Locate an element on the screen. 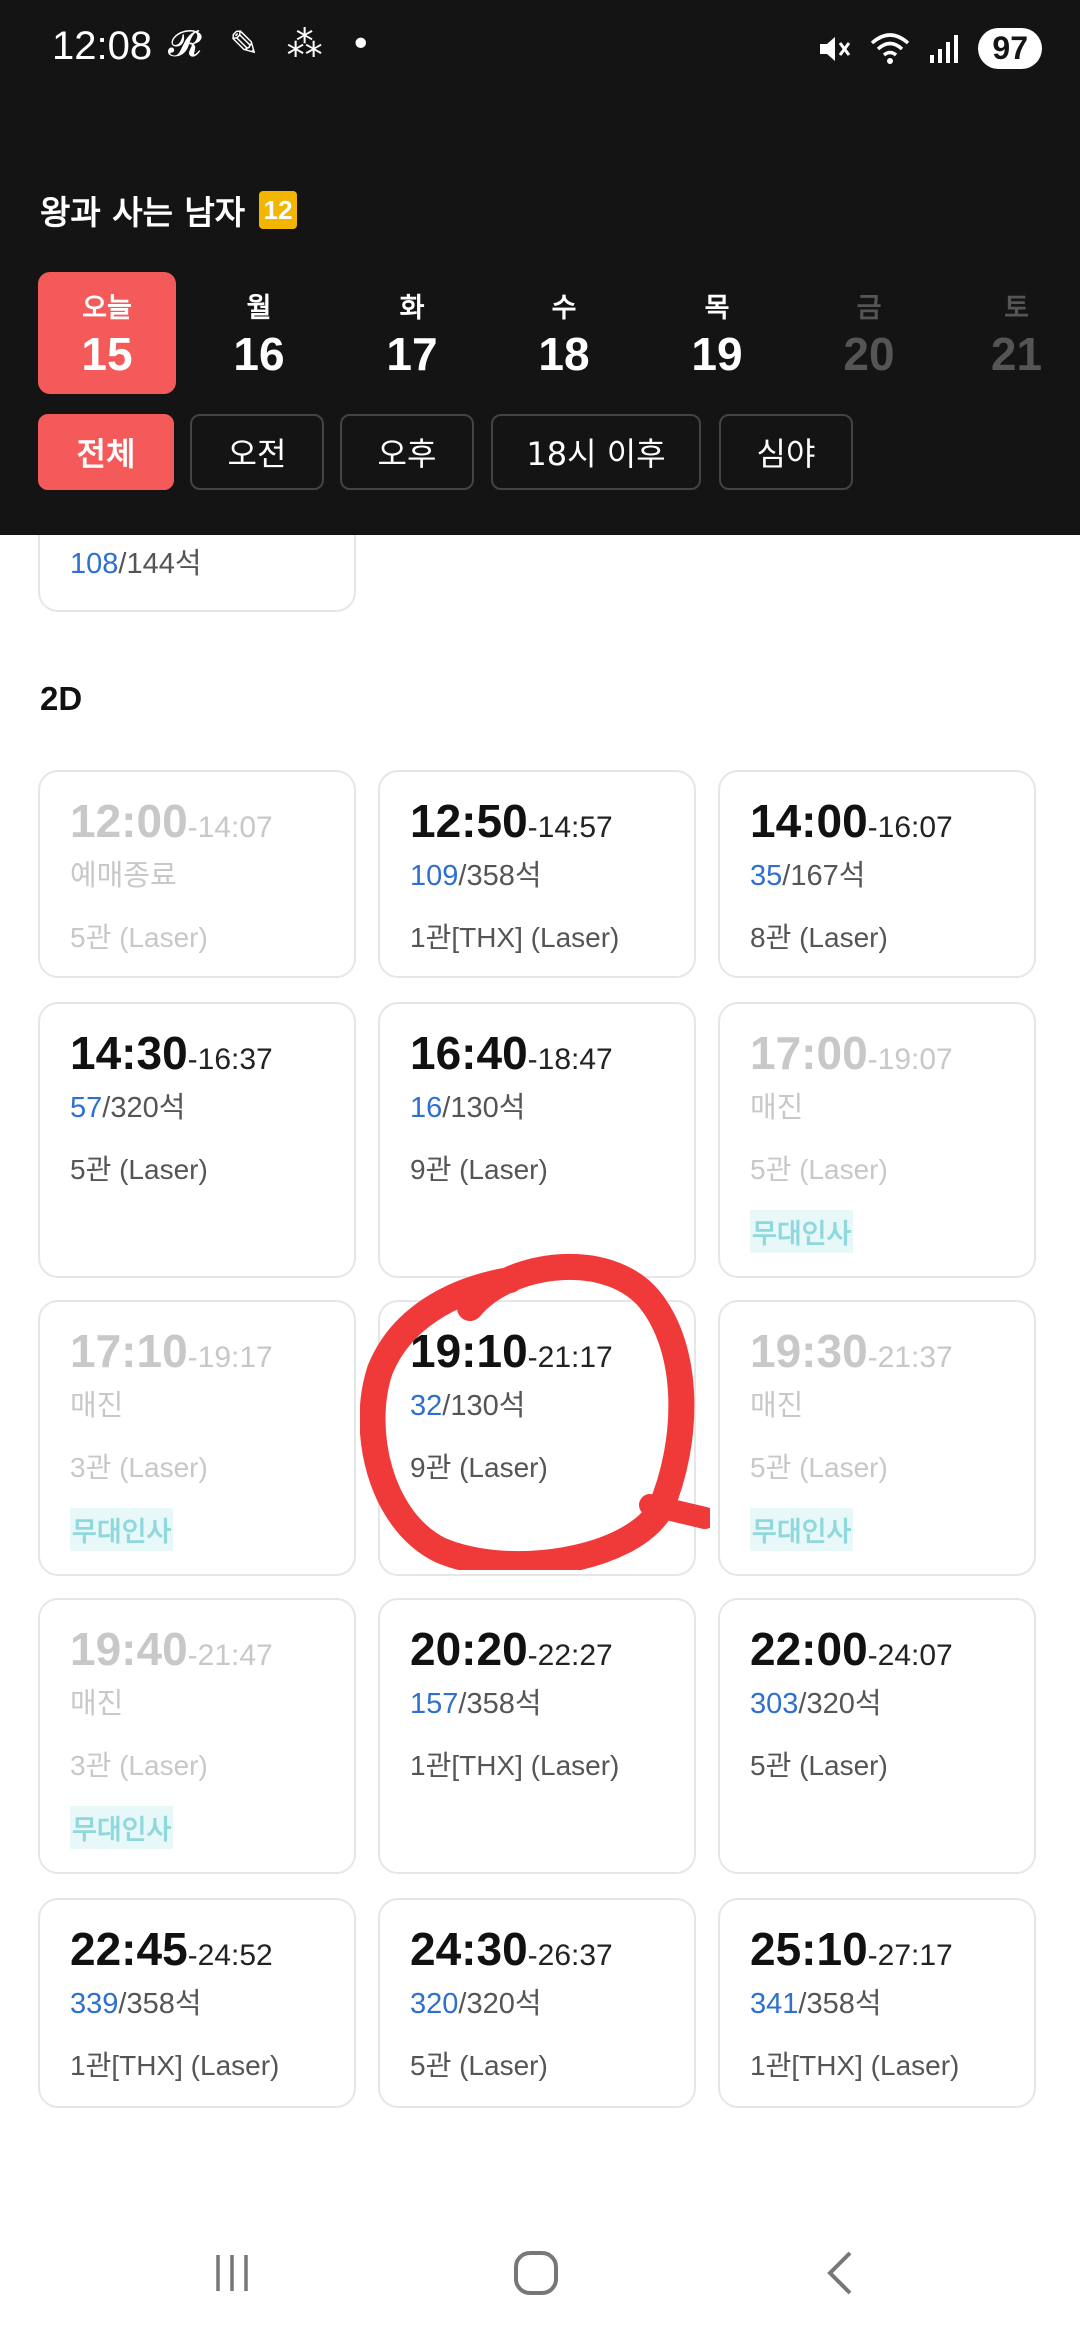  showtime-card: 22:00-24:07 303/320석 5관 (Laser) is located at coordinates (877, 1736).